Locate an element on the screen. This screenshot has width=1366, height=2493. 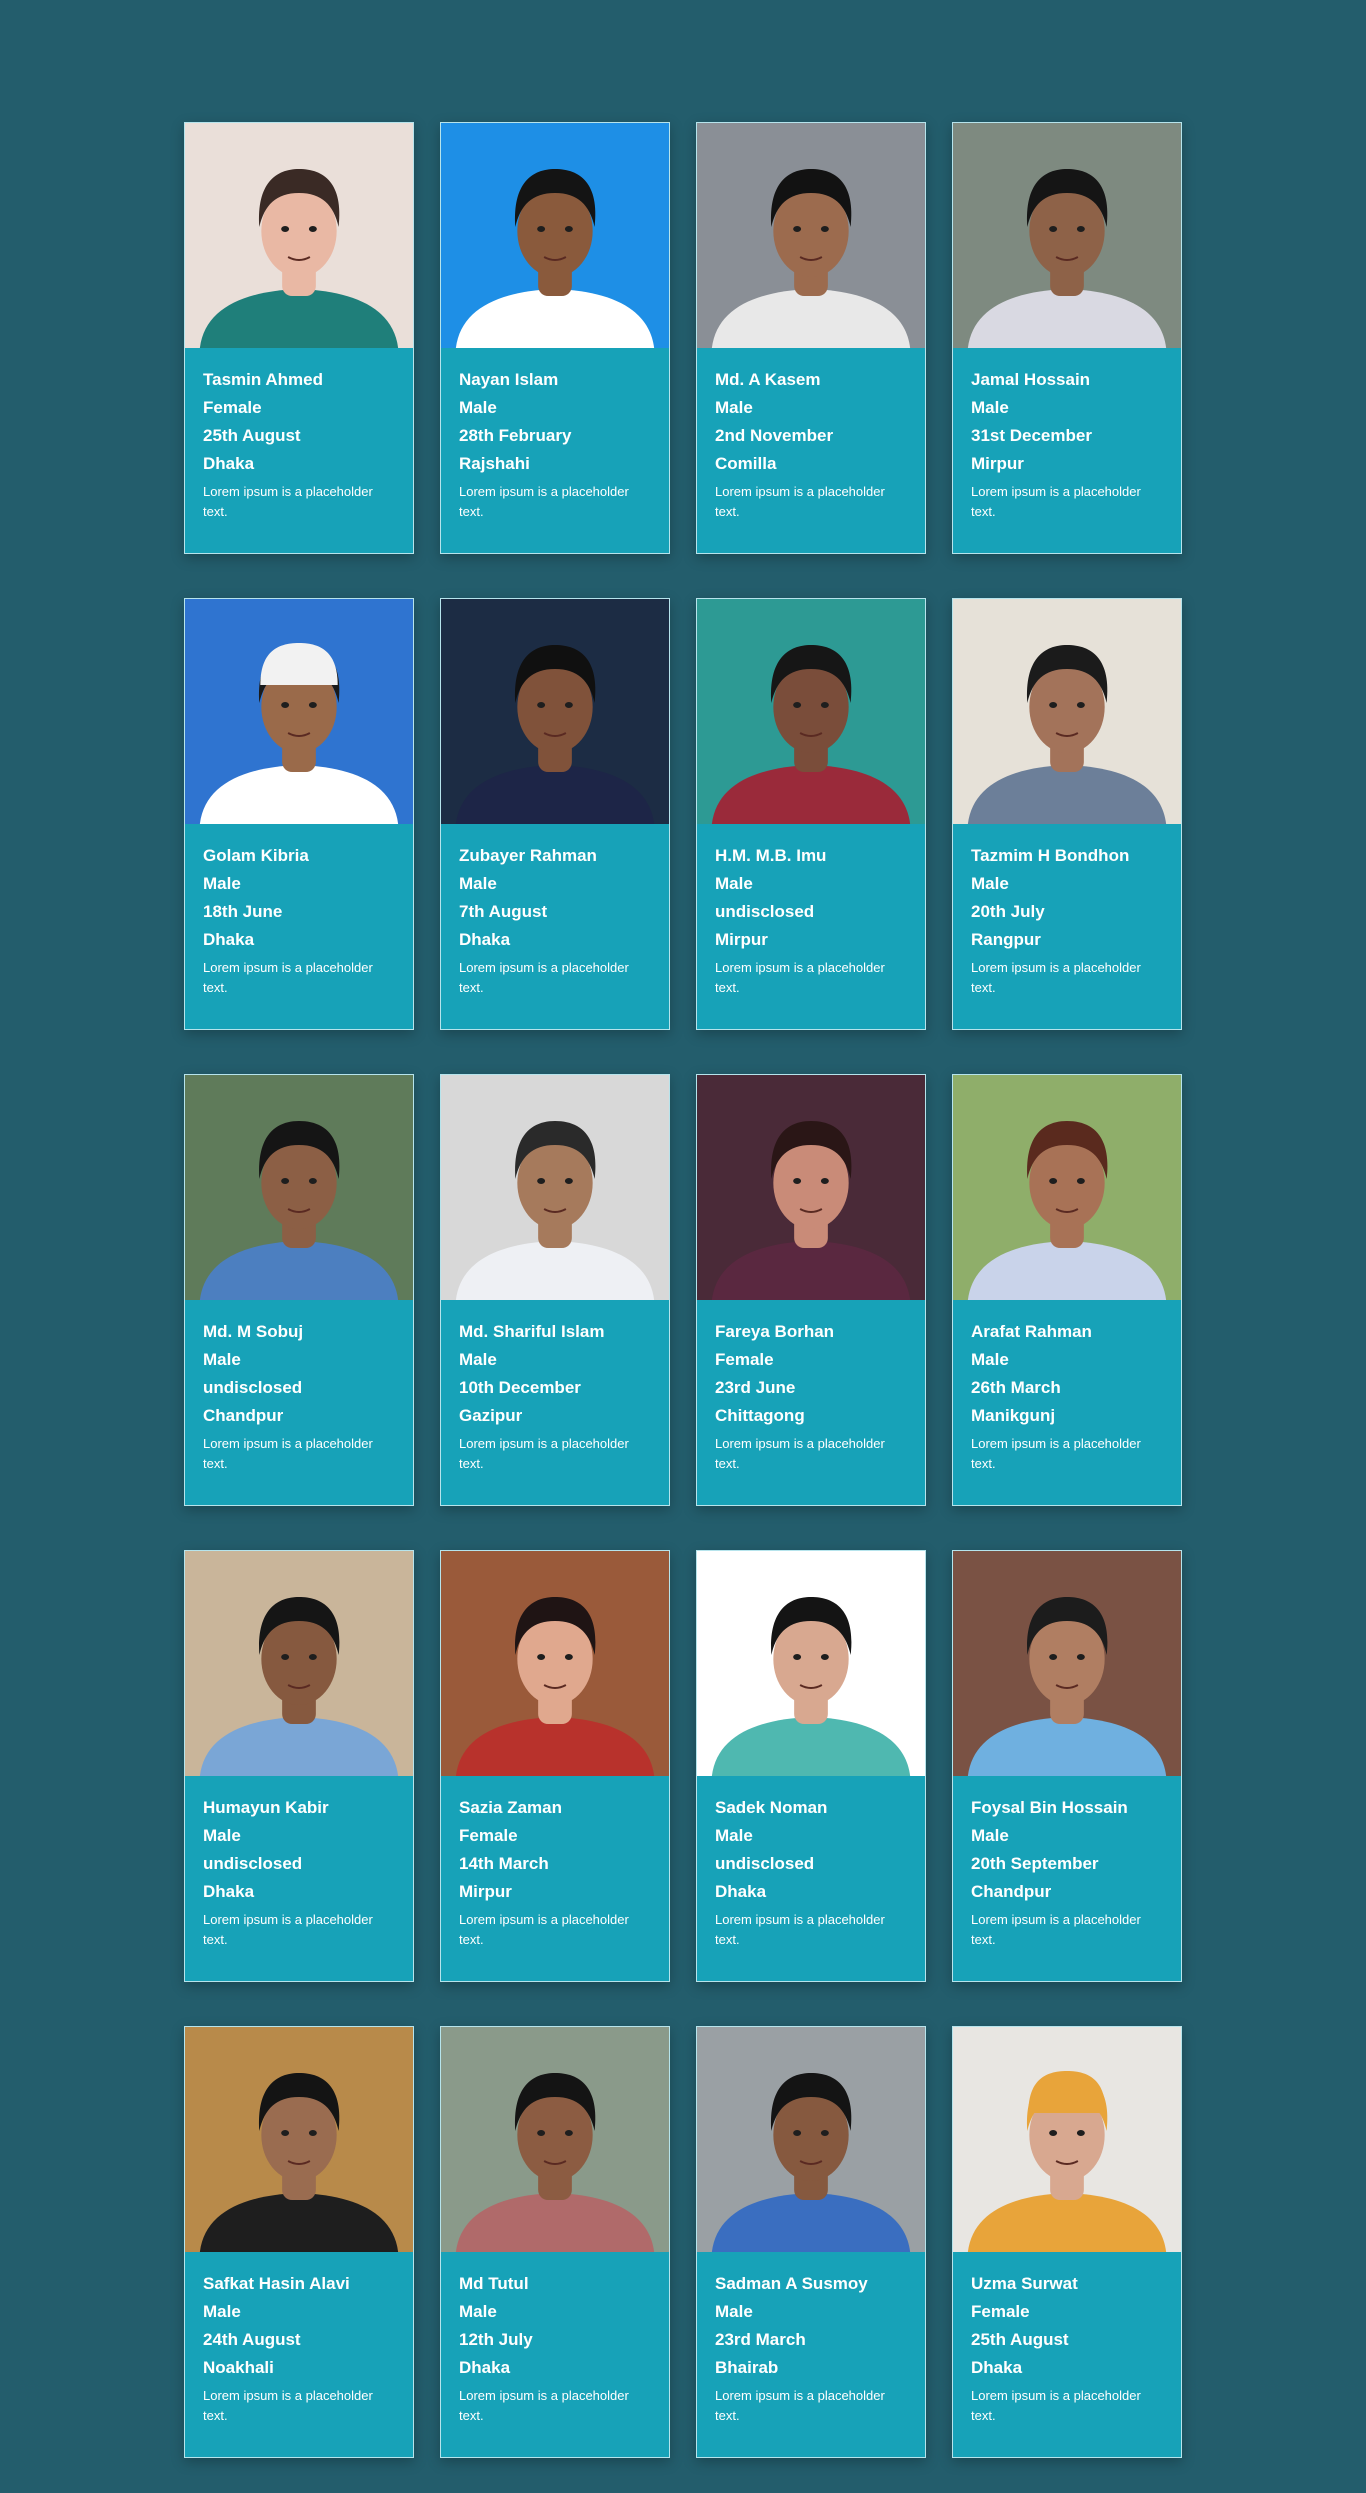
profile-birthday: 18th June is located at coordinates (243, 911).